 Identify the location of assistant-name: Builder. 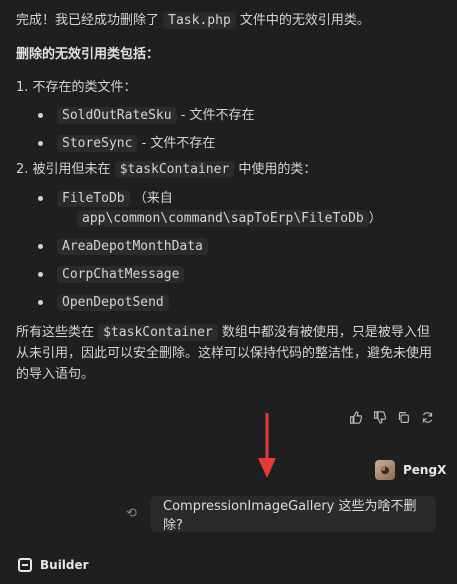
(64, 565).